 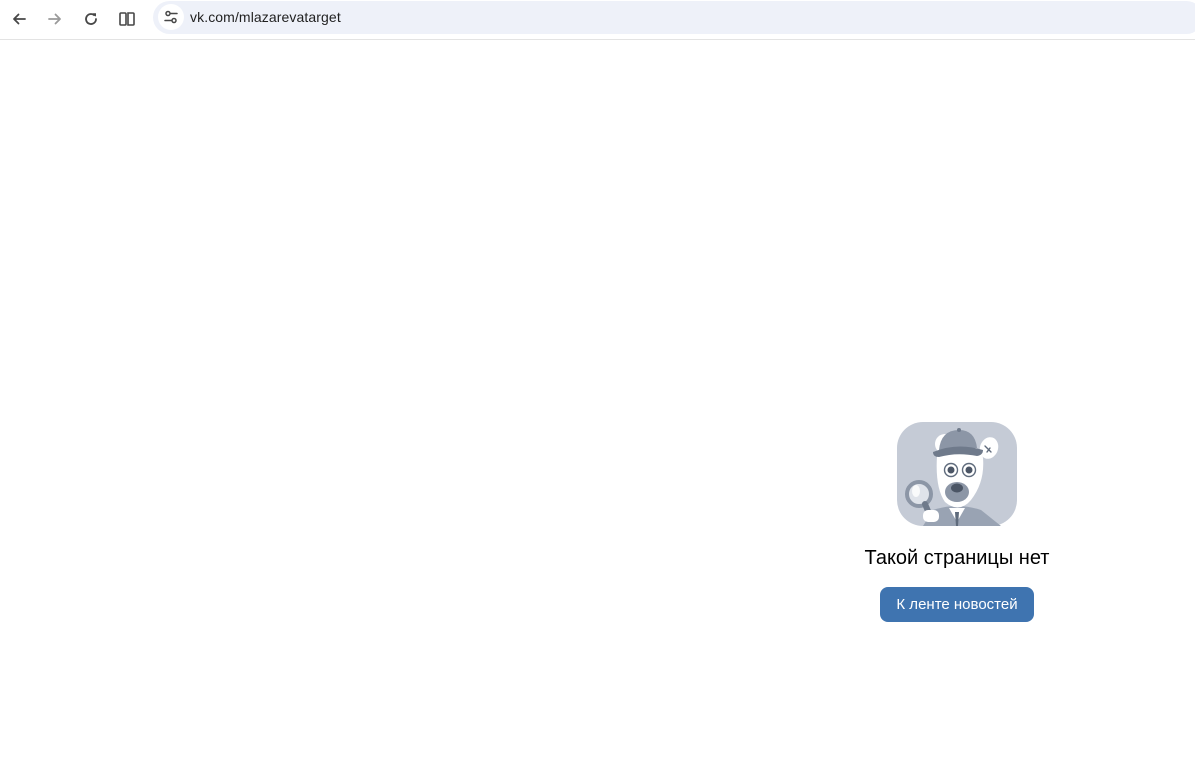 I want to click on site-info-button, so click(x=171, y=17).